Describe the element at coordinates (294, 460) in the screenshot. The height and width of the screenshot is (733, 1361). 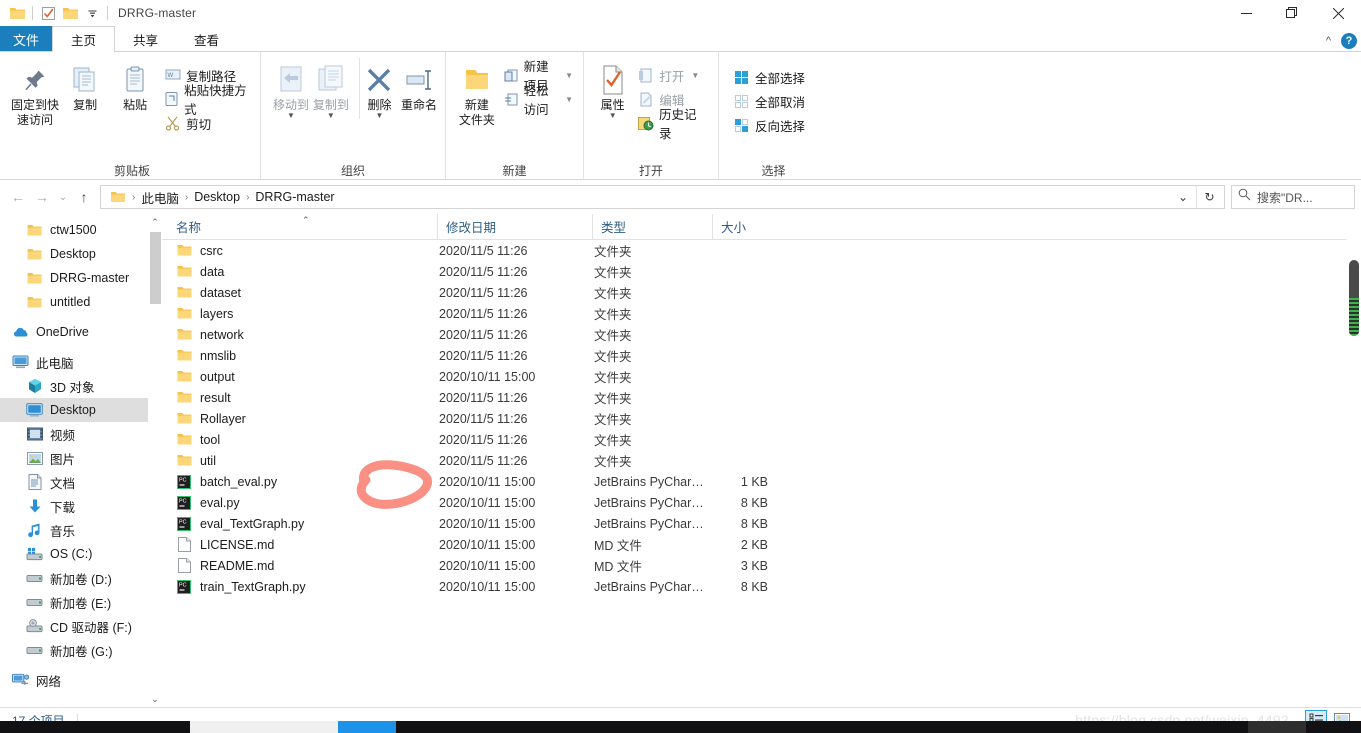
I see `file-name-cell: util` at that location.